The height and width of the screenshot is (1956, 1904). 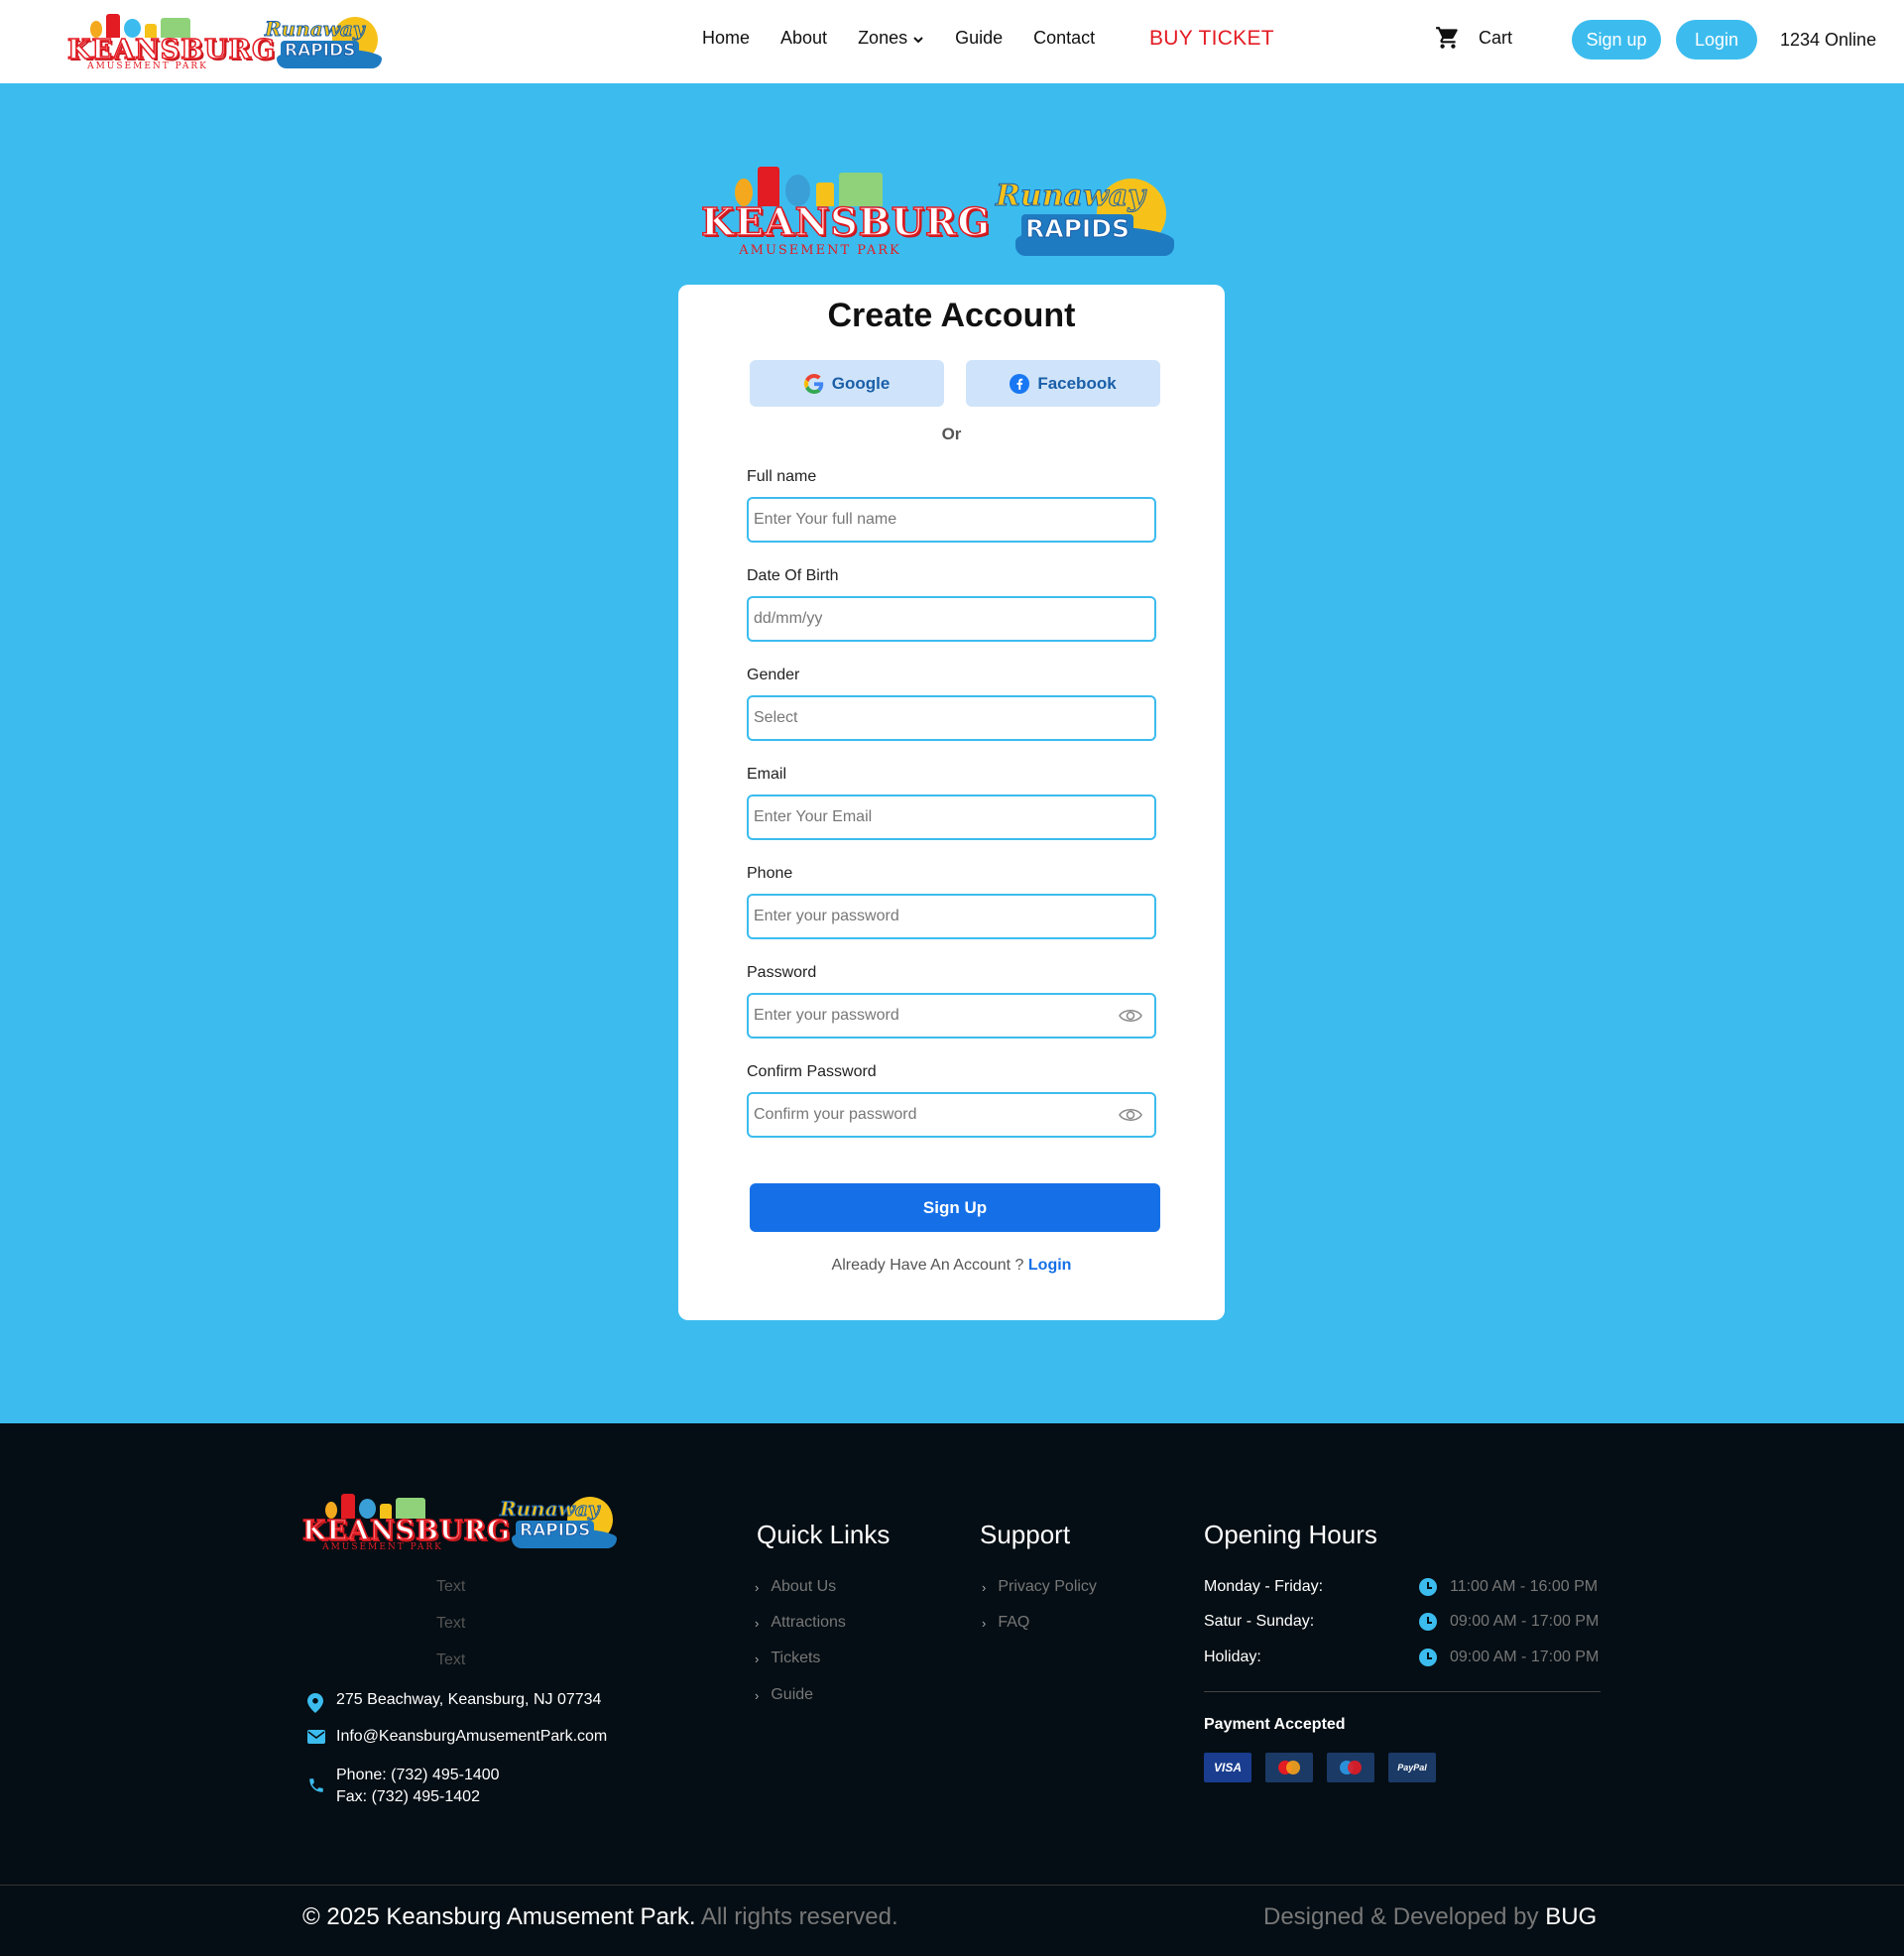 I want to click on card-title: Create Account, so click(x=951, y=315).